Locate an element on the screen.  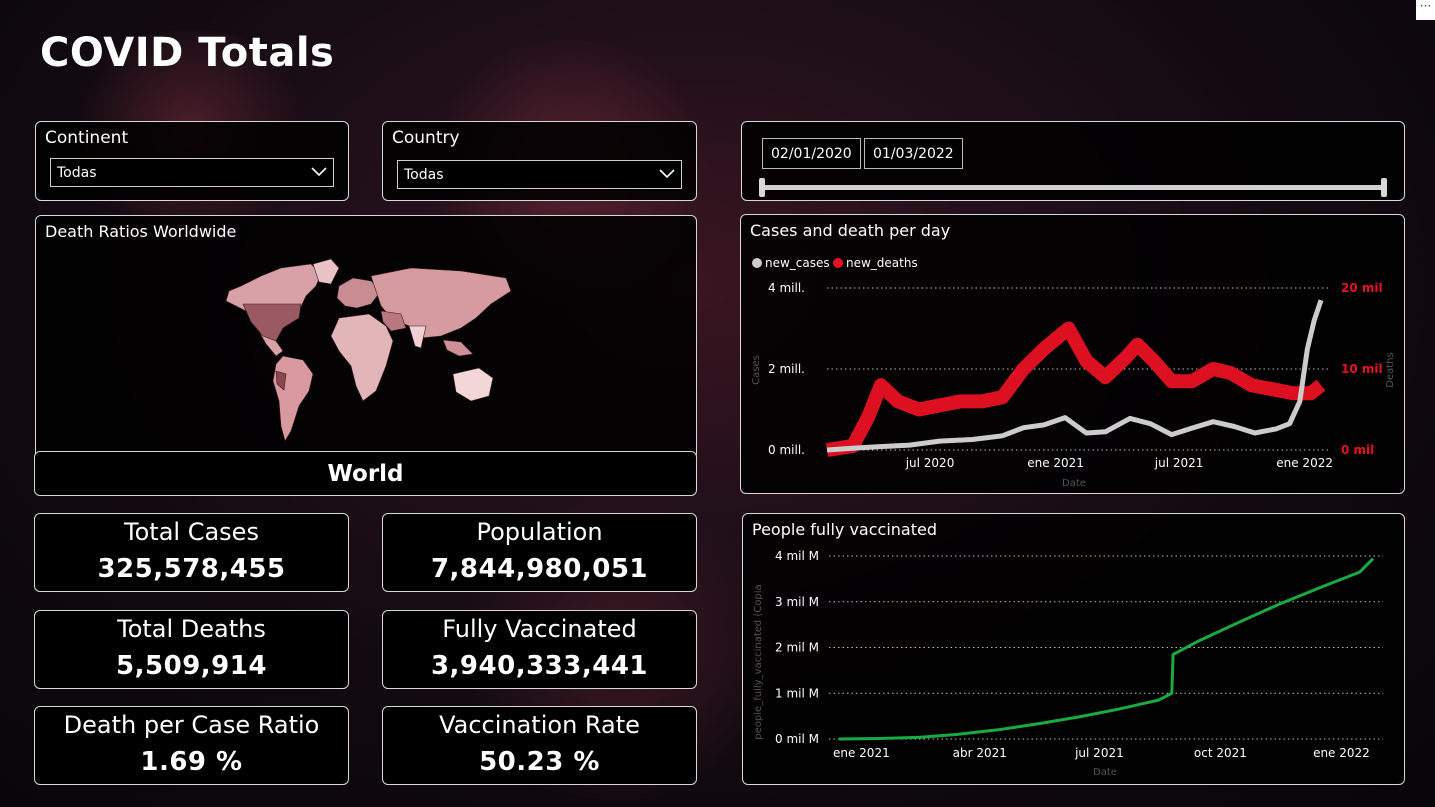
kpi-population: Population 7,844,980,051 is located at coordinates (539, 552).